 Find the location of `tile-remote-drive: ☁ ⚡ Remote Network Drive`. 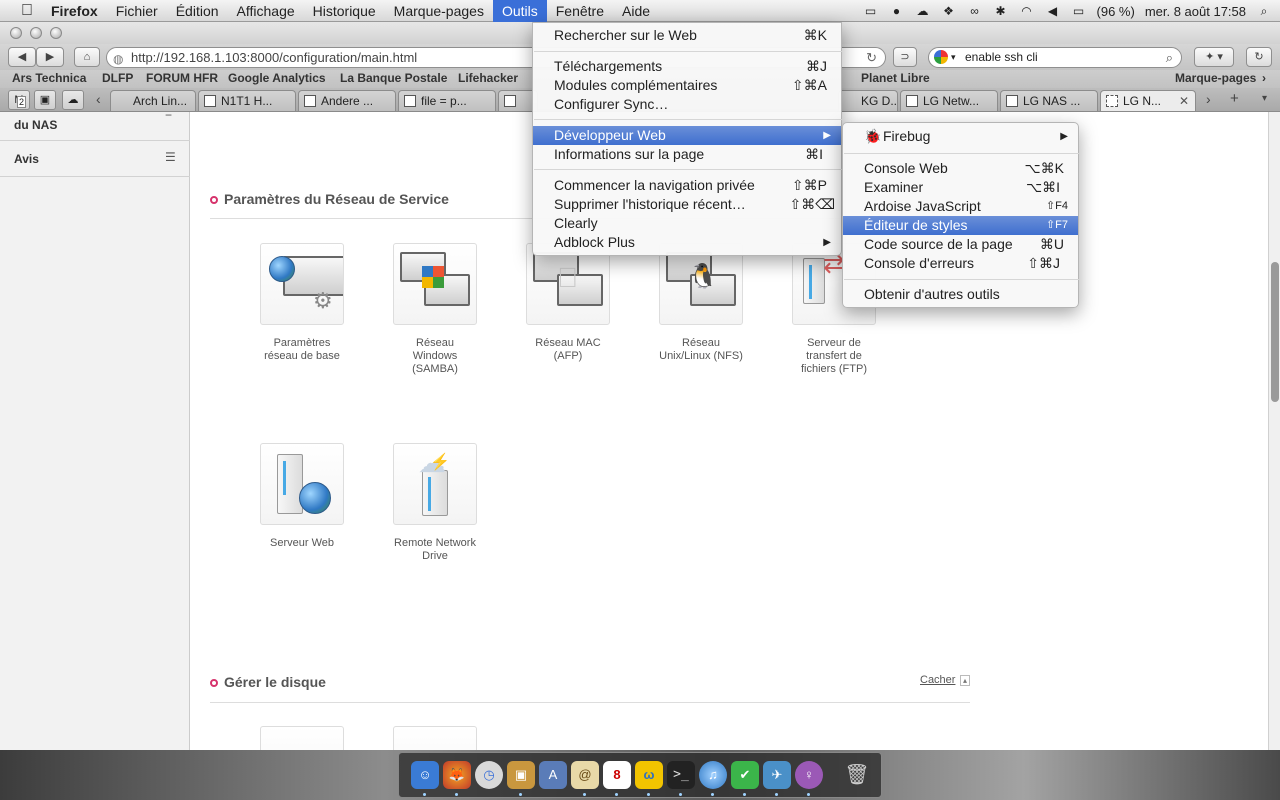

tile-remote-drive: ☁ ⚡ Remote Network Drive is located at coordinates (435, 503).